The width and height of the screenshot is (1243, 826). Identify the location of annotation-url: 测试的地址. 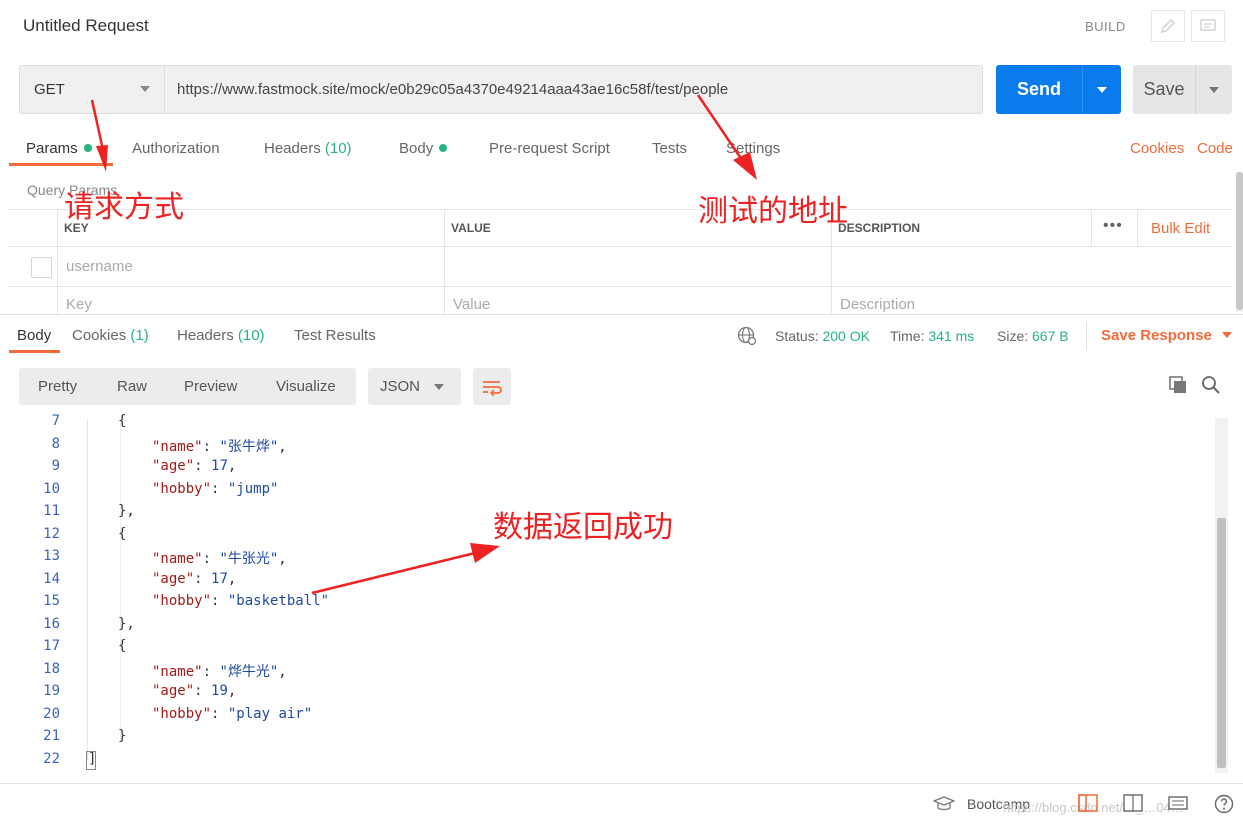
(773, 211).